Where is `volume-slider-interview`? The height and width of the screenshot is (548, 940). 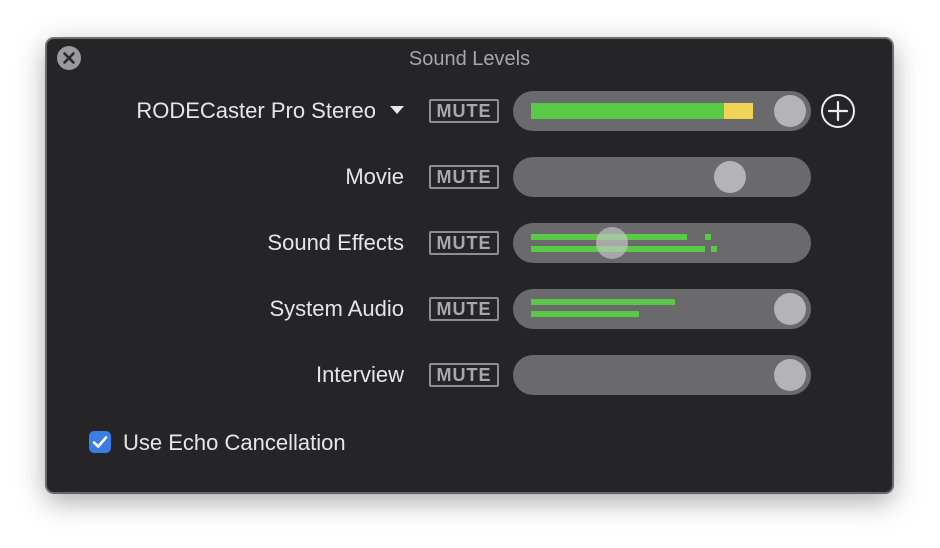 volume-slider-interview is located at coordinates (662, 375).